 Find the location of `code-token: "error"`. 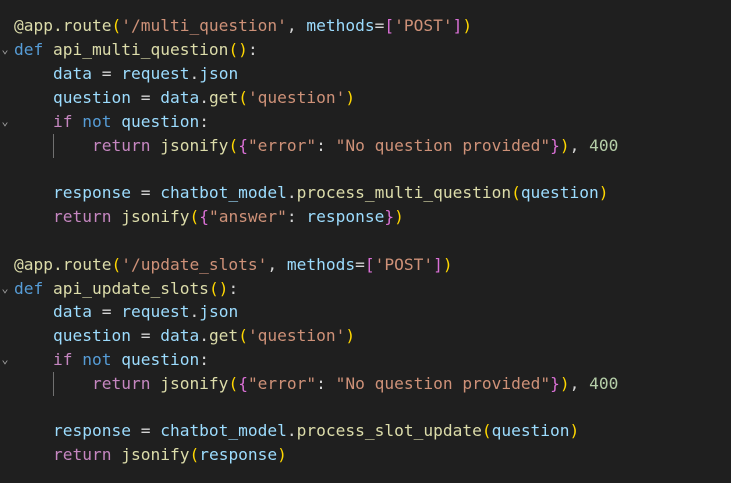

code-token: "error" is located at coordinates (282, 383).